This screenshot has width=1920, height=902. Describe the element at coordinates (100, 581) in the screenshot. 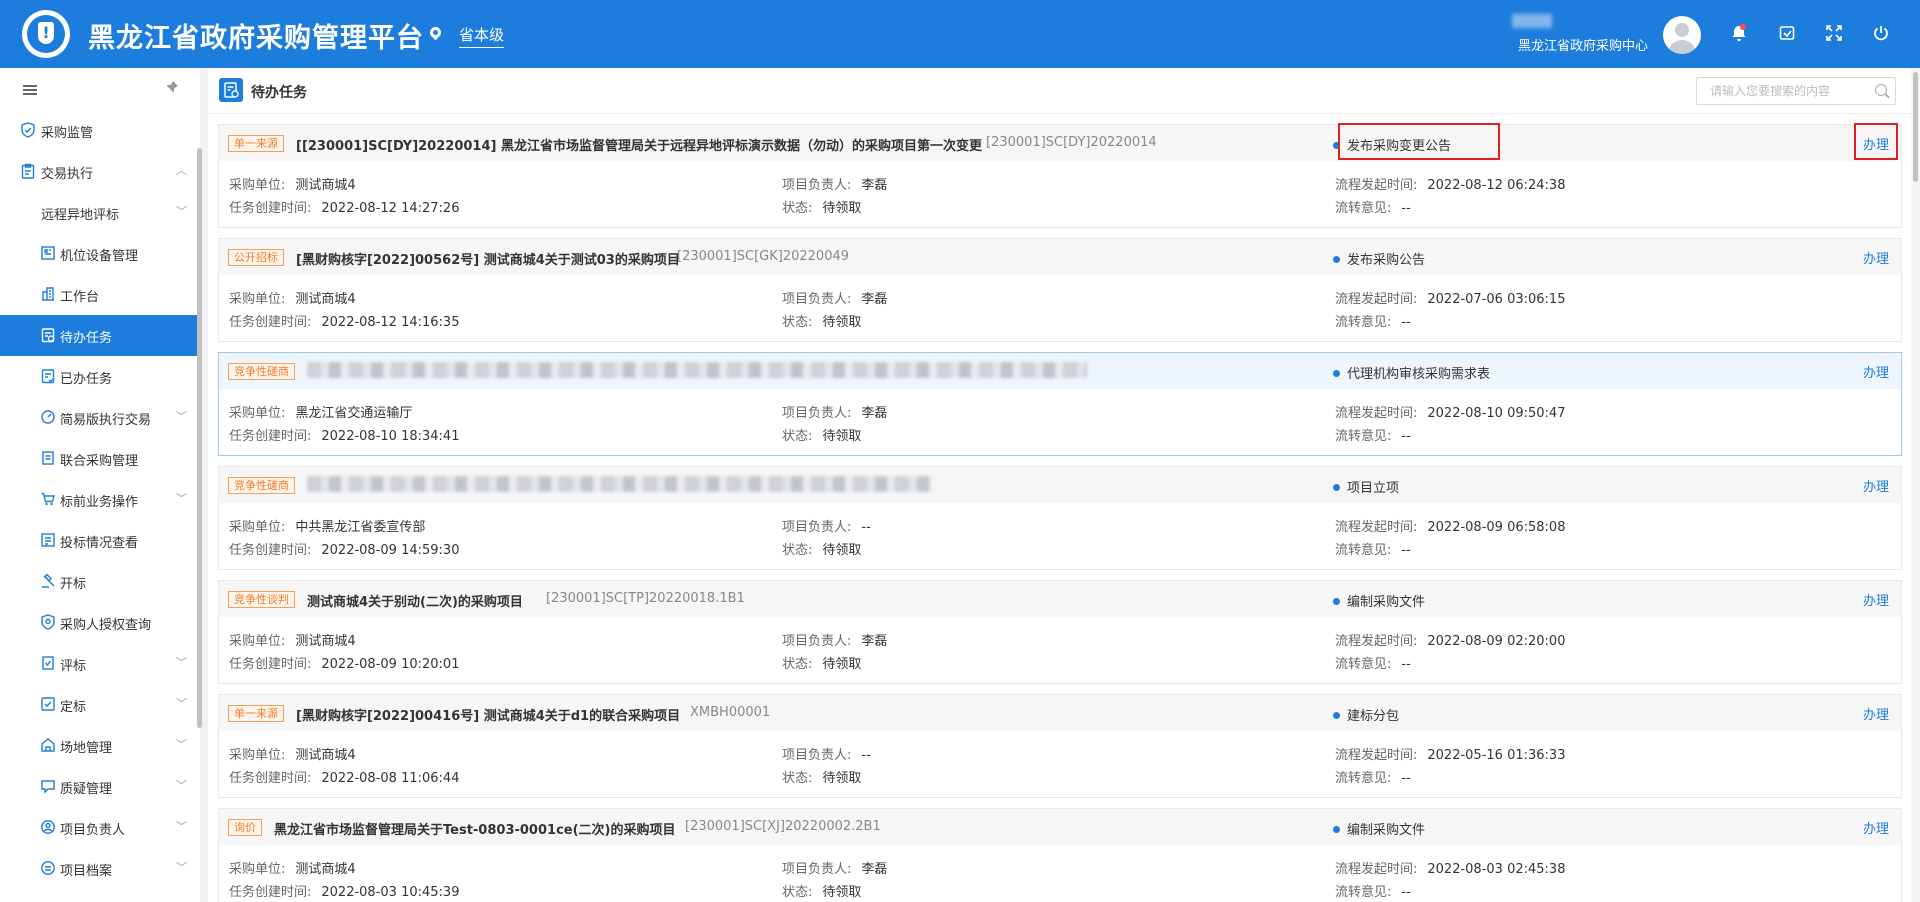

I see `sidebar-item-bid-opening: 开标` at that location.